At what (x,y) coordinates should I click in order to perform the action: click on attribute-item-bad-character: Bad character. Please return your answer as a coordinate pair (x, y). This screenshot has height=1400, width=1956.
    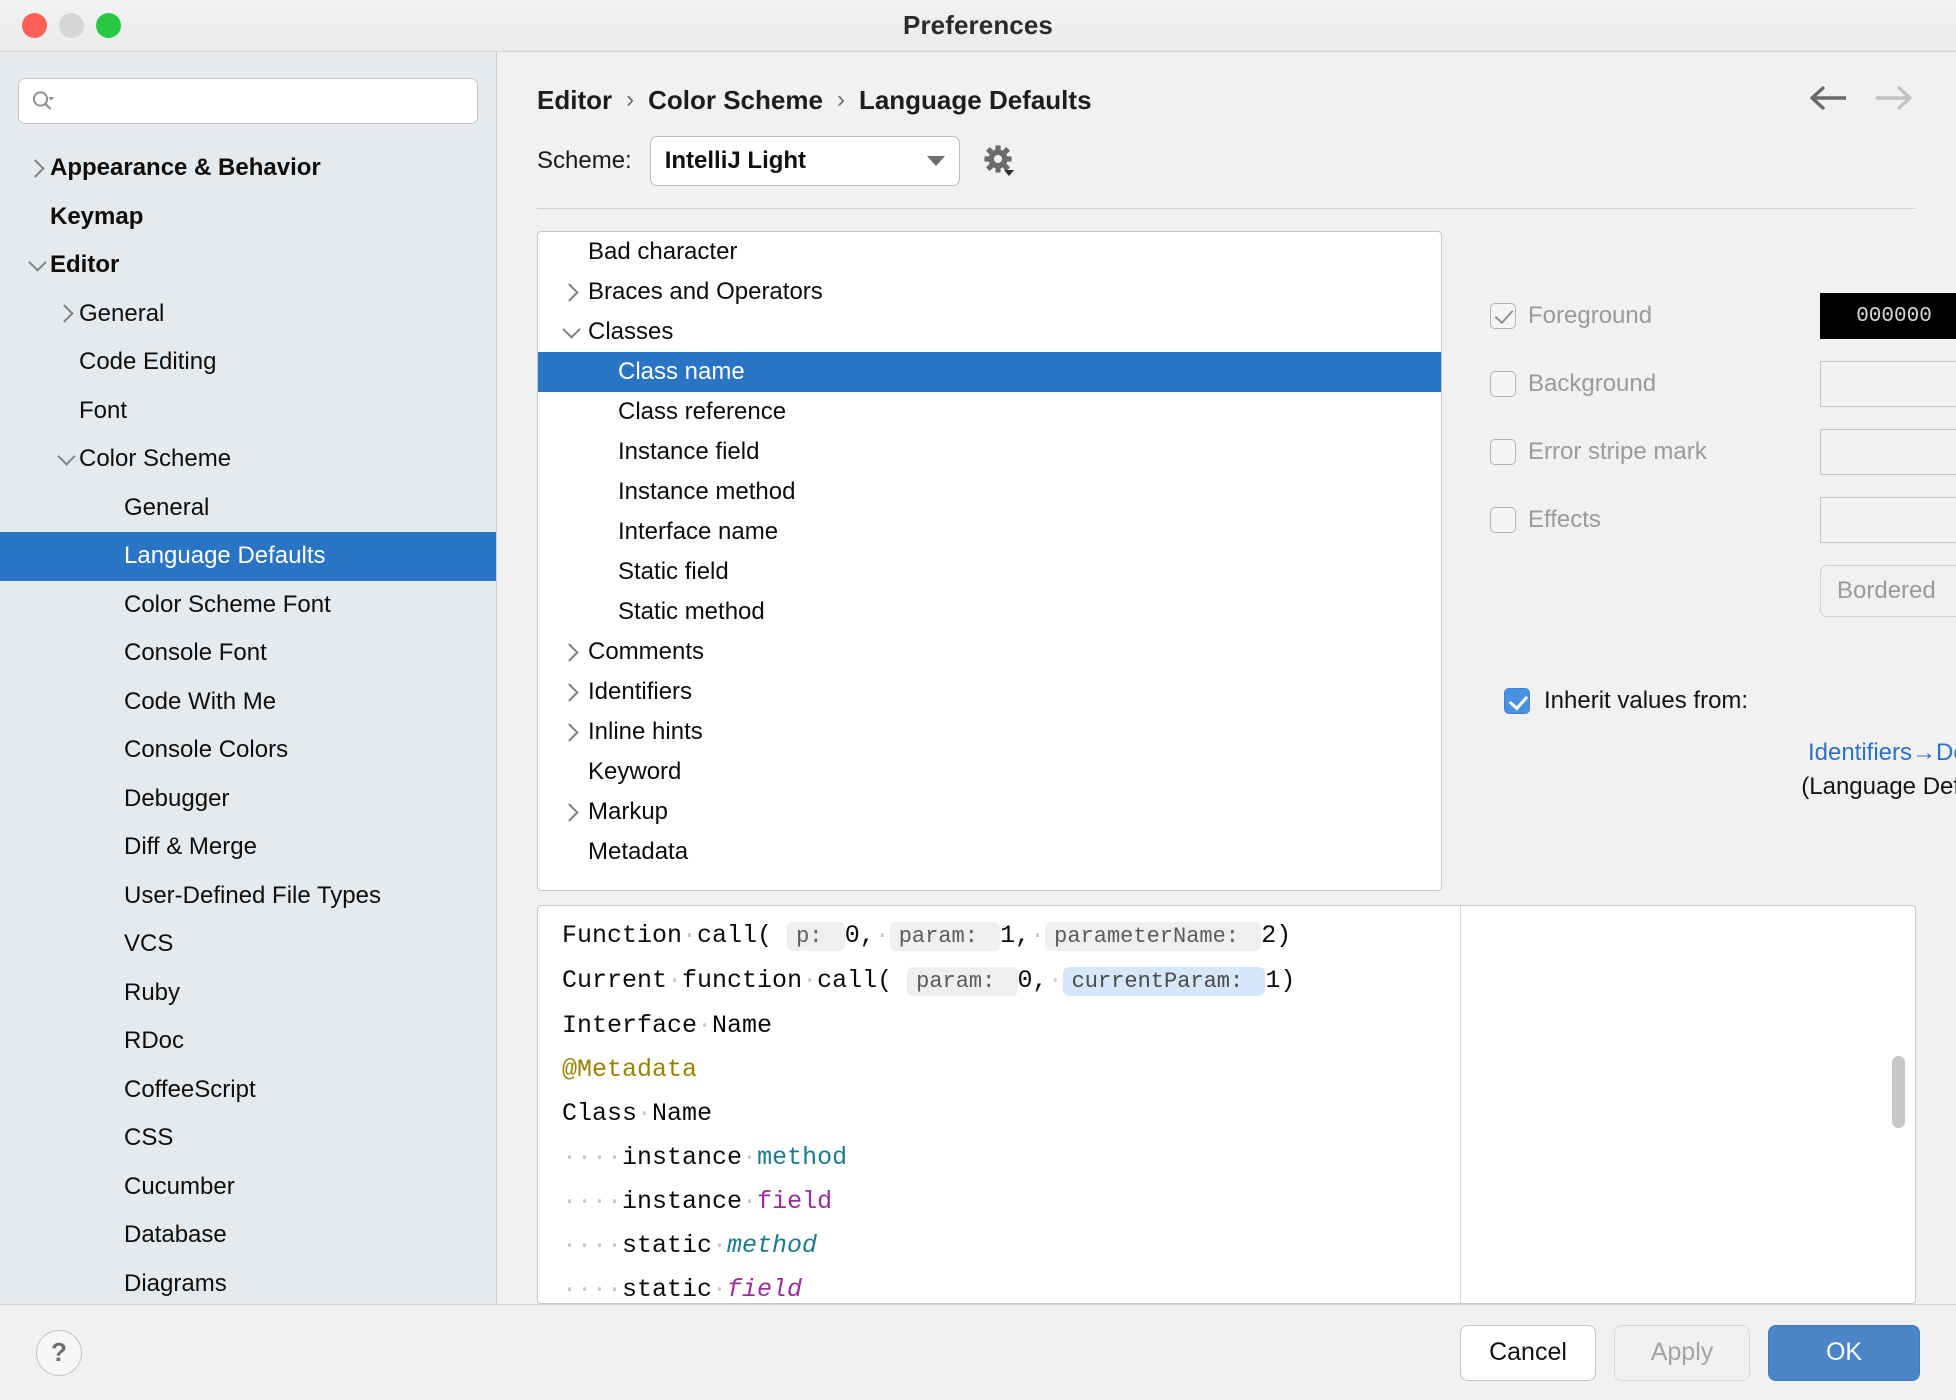
    Looking at the image, I should click on (989, 252).